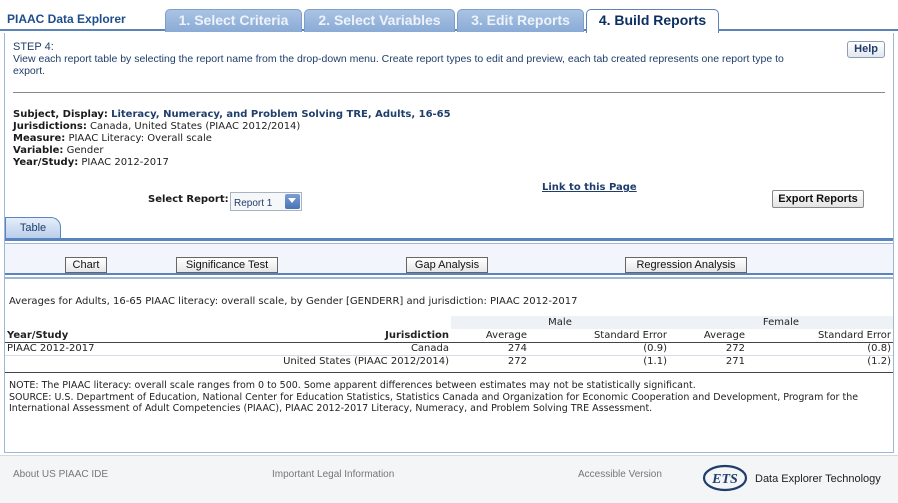 This screenshot has height=503, width=898. I want to click on step-title: STEP 4:, so click(33, 47).